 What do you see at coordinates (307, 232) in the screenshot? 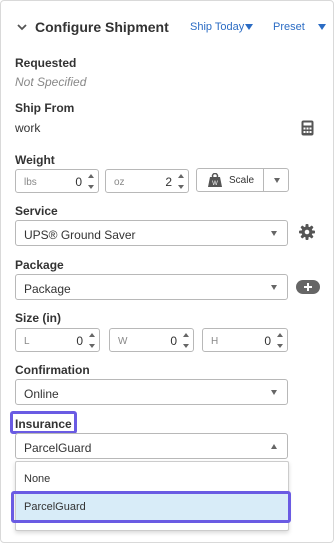
I see `gear-icon` at bounding box center [307, 232].